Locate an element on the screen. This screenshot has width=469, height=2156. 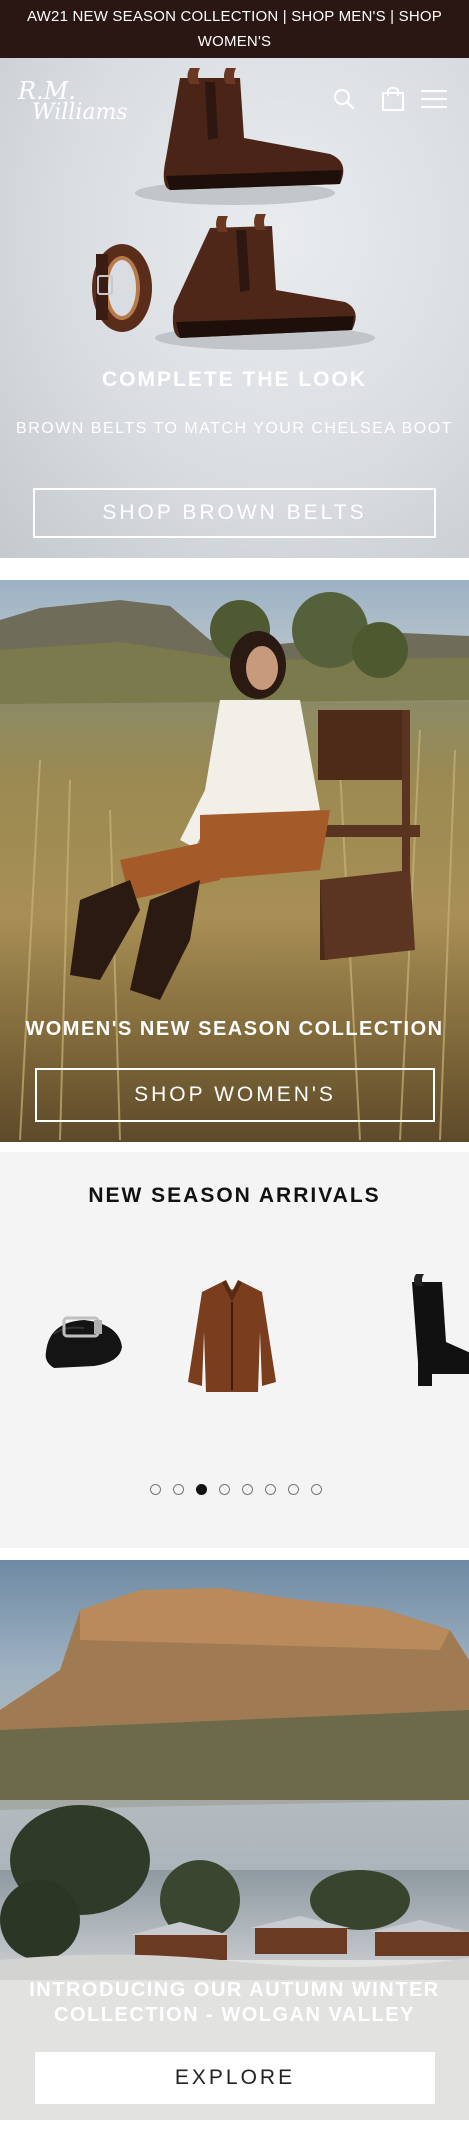
product-leather-jacket is located at coordinates (232, 1332).